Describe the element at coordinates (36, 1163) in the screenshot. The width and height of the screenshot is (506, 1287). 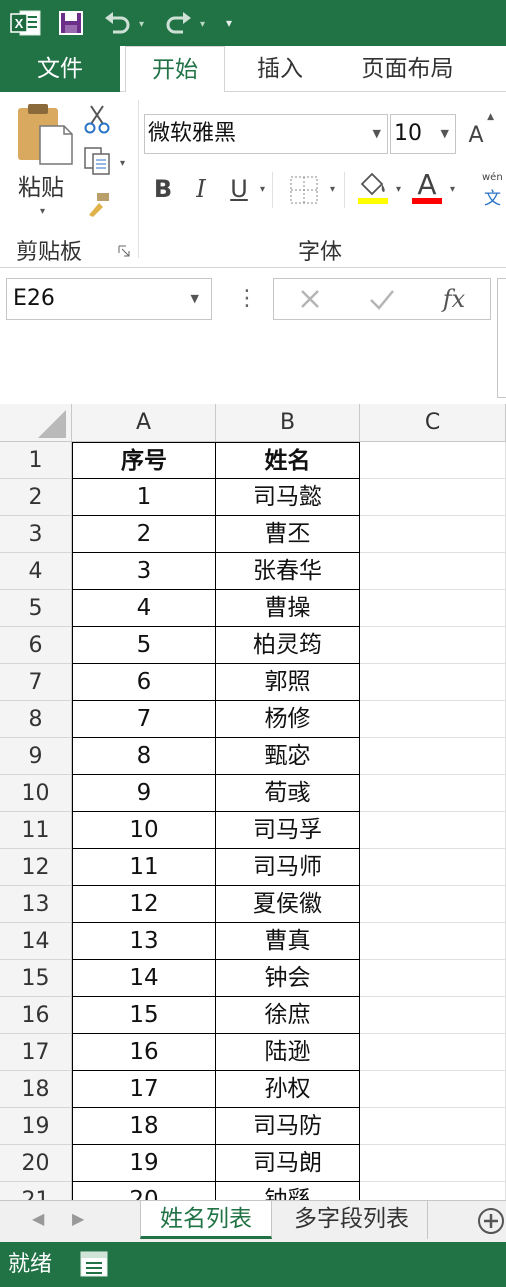
I see `row-header: 20` at that location.